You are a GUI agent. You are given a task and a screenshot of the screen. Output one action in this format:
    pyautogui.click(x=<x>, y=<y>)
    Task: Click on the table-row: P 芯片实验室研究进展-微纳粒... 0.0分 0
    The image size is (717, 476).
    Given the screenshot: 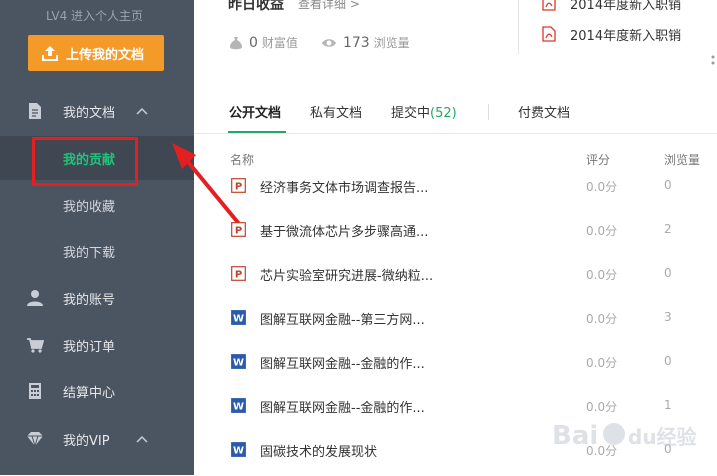 What is the action you would take?
    pyautogui.click(x=455, y=278)
    